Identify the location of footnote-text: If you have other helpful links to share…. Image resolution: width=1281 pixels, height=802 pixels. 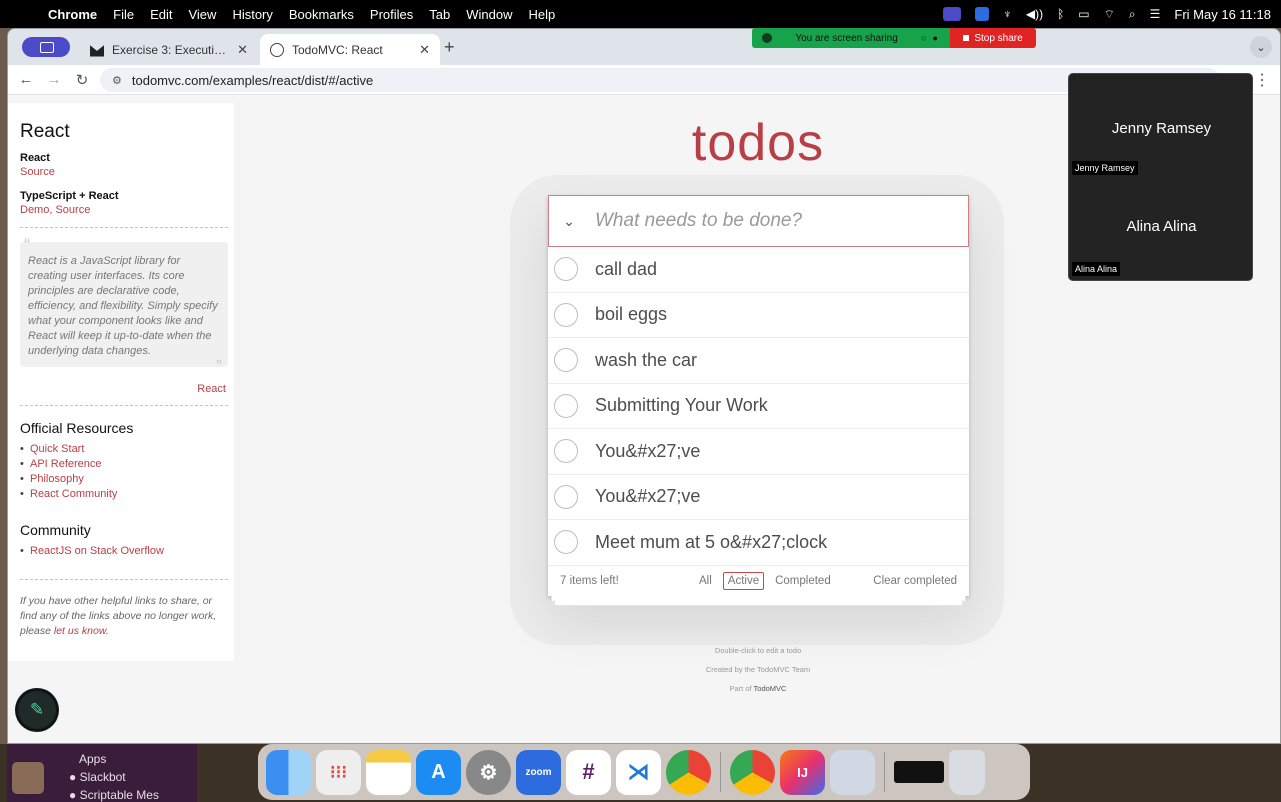
(118, 616).